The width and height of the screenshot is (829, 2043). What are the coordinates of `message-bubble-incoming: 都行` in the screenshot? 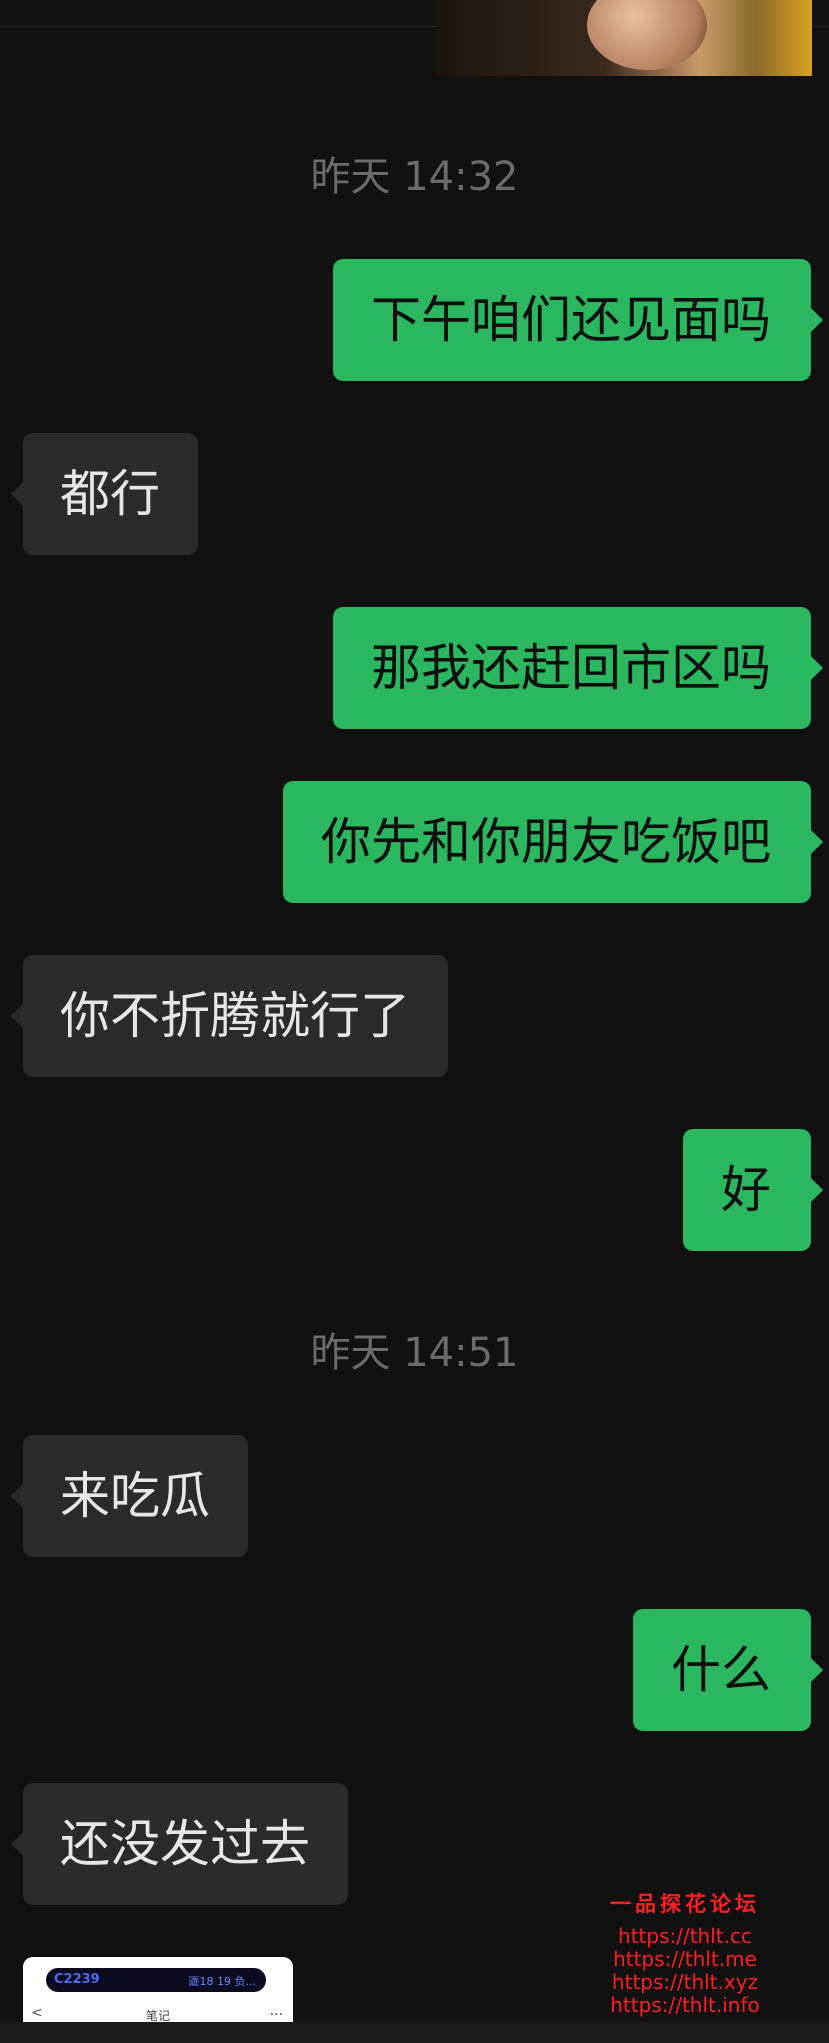 It's located at (104, 494).